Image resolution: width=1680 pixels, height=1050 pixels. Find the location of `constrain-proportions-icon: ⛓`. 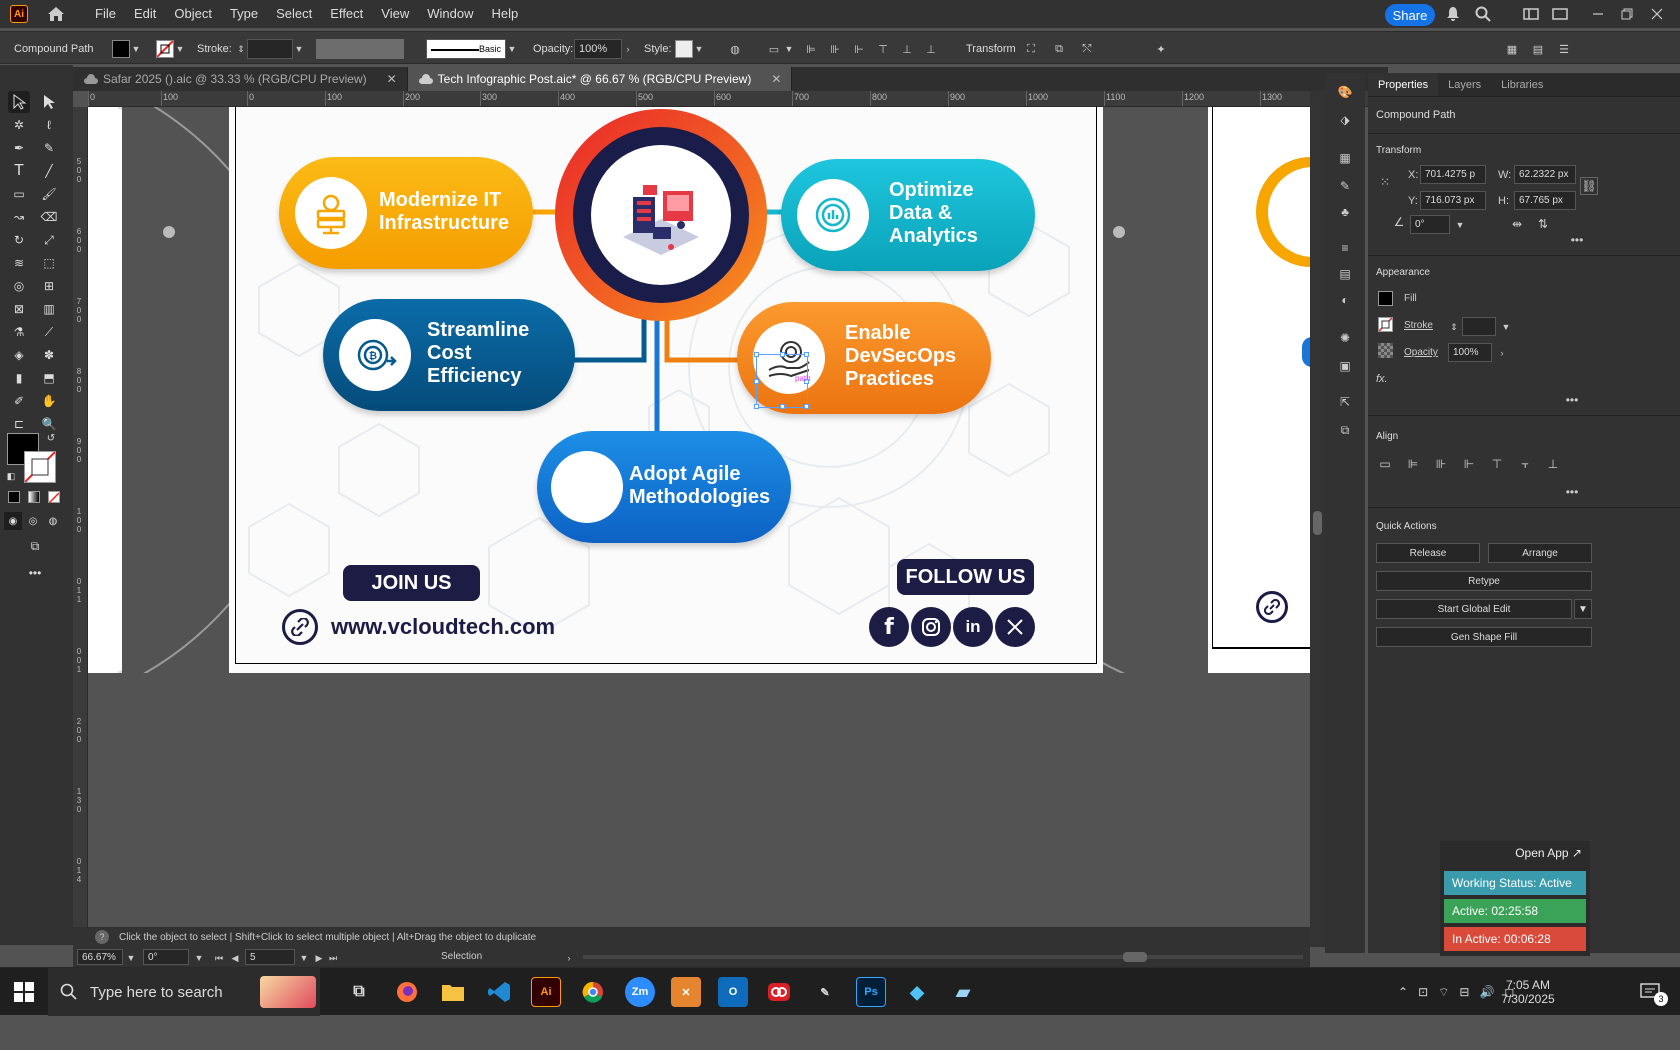

constrain-proportions-icon: ⛓ is located at coordinates (1589, 186).